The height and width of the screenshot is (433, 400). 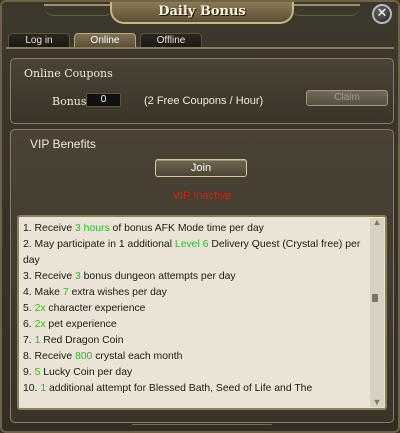 I want to click on benefit-item: 5. 2x character experience, so click(x=84, y=308).